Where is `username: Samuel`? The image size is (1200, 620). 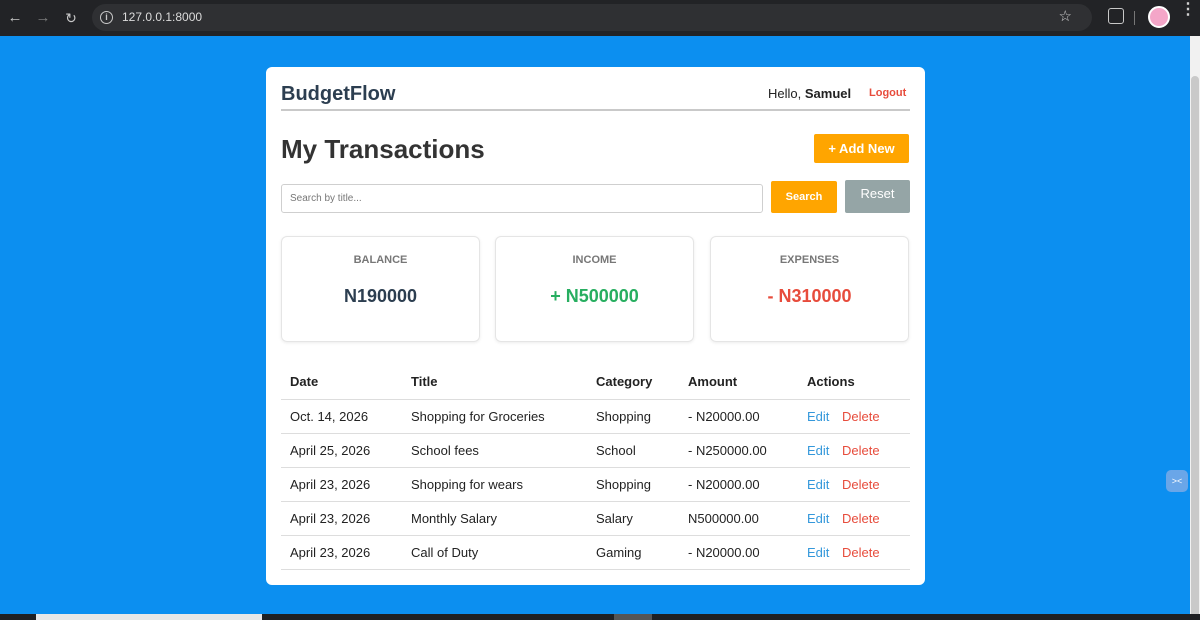
username: Samuel is located at coordinates (828, 93).